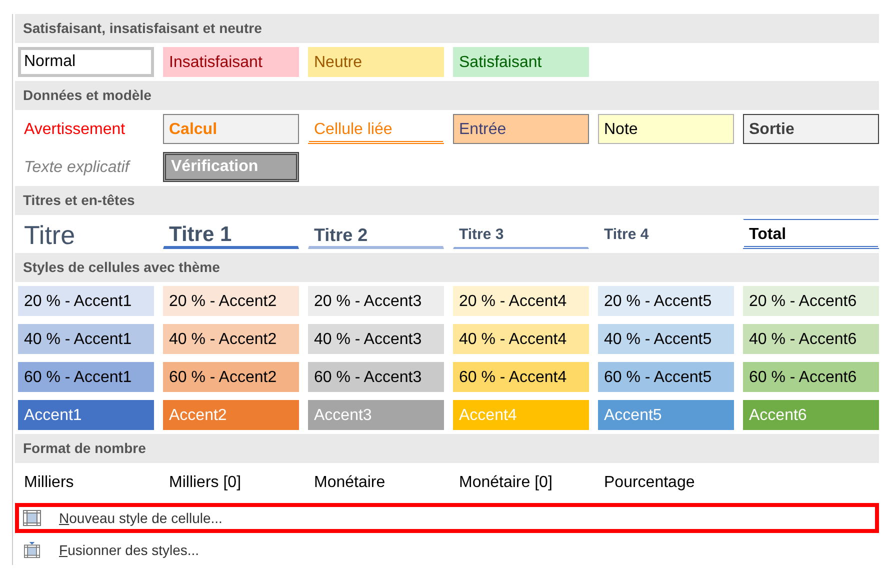 The image size is (887, 583). Describe the element at coordinates (521, 129) in the screenshot. I see `cell-style-option: Entrée` at that location.